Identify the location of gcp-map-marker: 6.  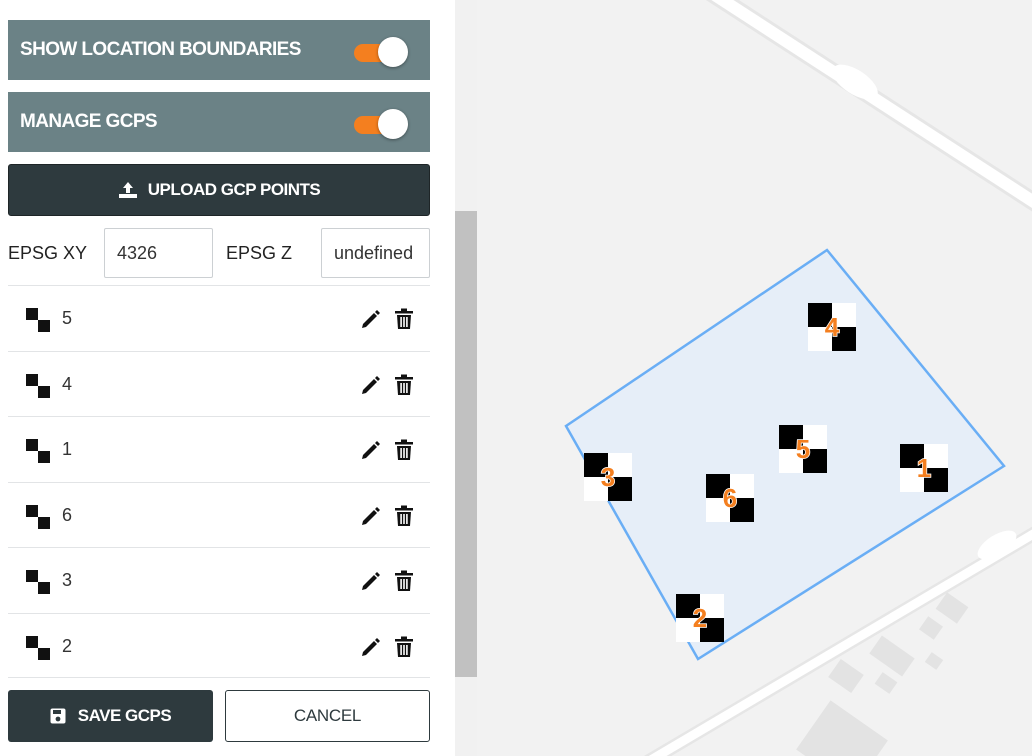
(730, 498).